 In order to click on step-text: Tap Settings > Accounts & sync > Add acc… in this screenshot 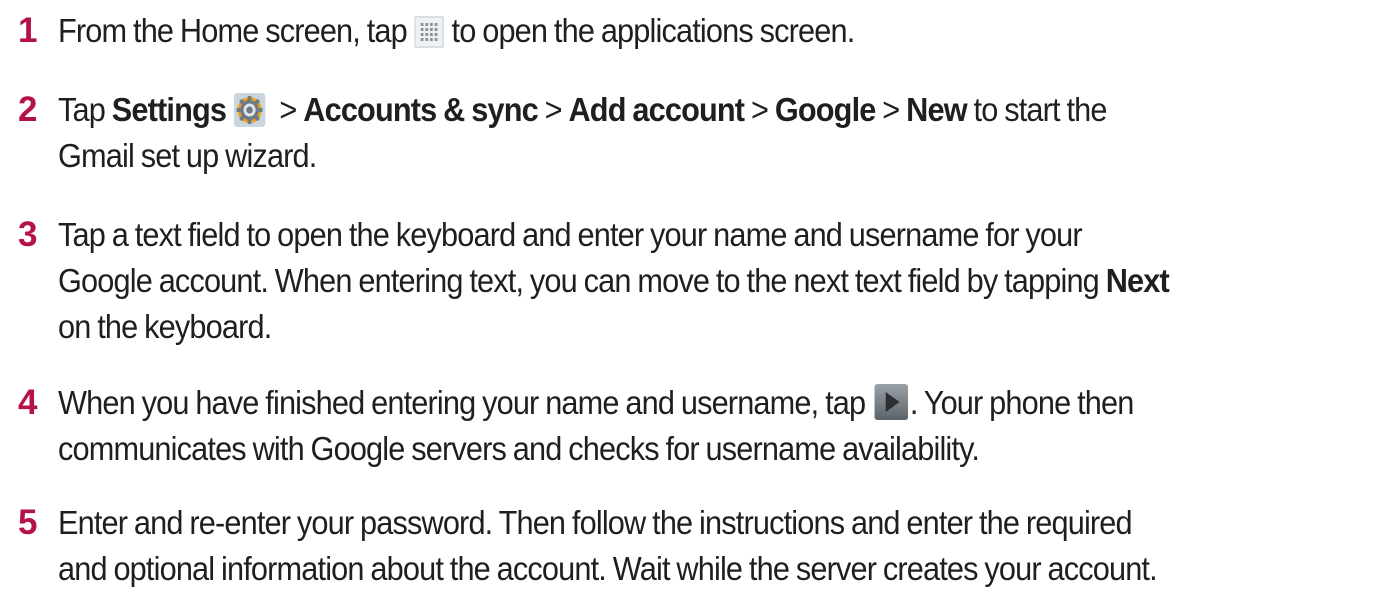, I will do `click(723, 133)`.